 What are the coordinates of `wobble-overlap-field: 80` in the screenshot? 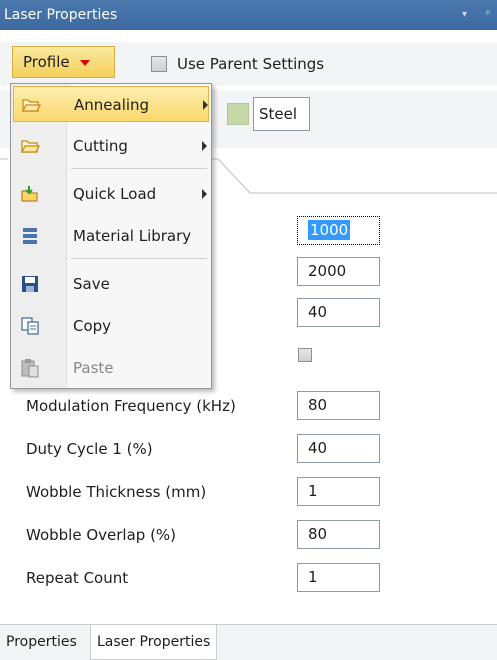 It's located at (338, 534).